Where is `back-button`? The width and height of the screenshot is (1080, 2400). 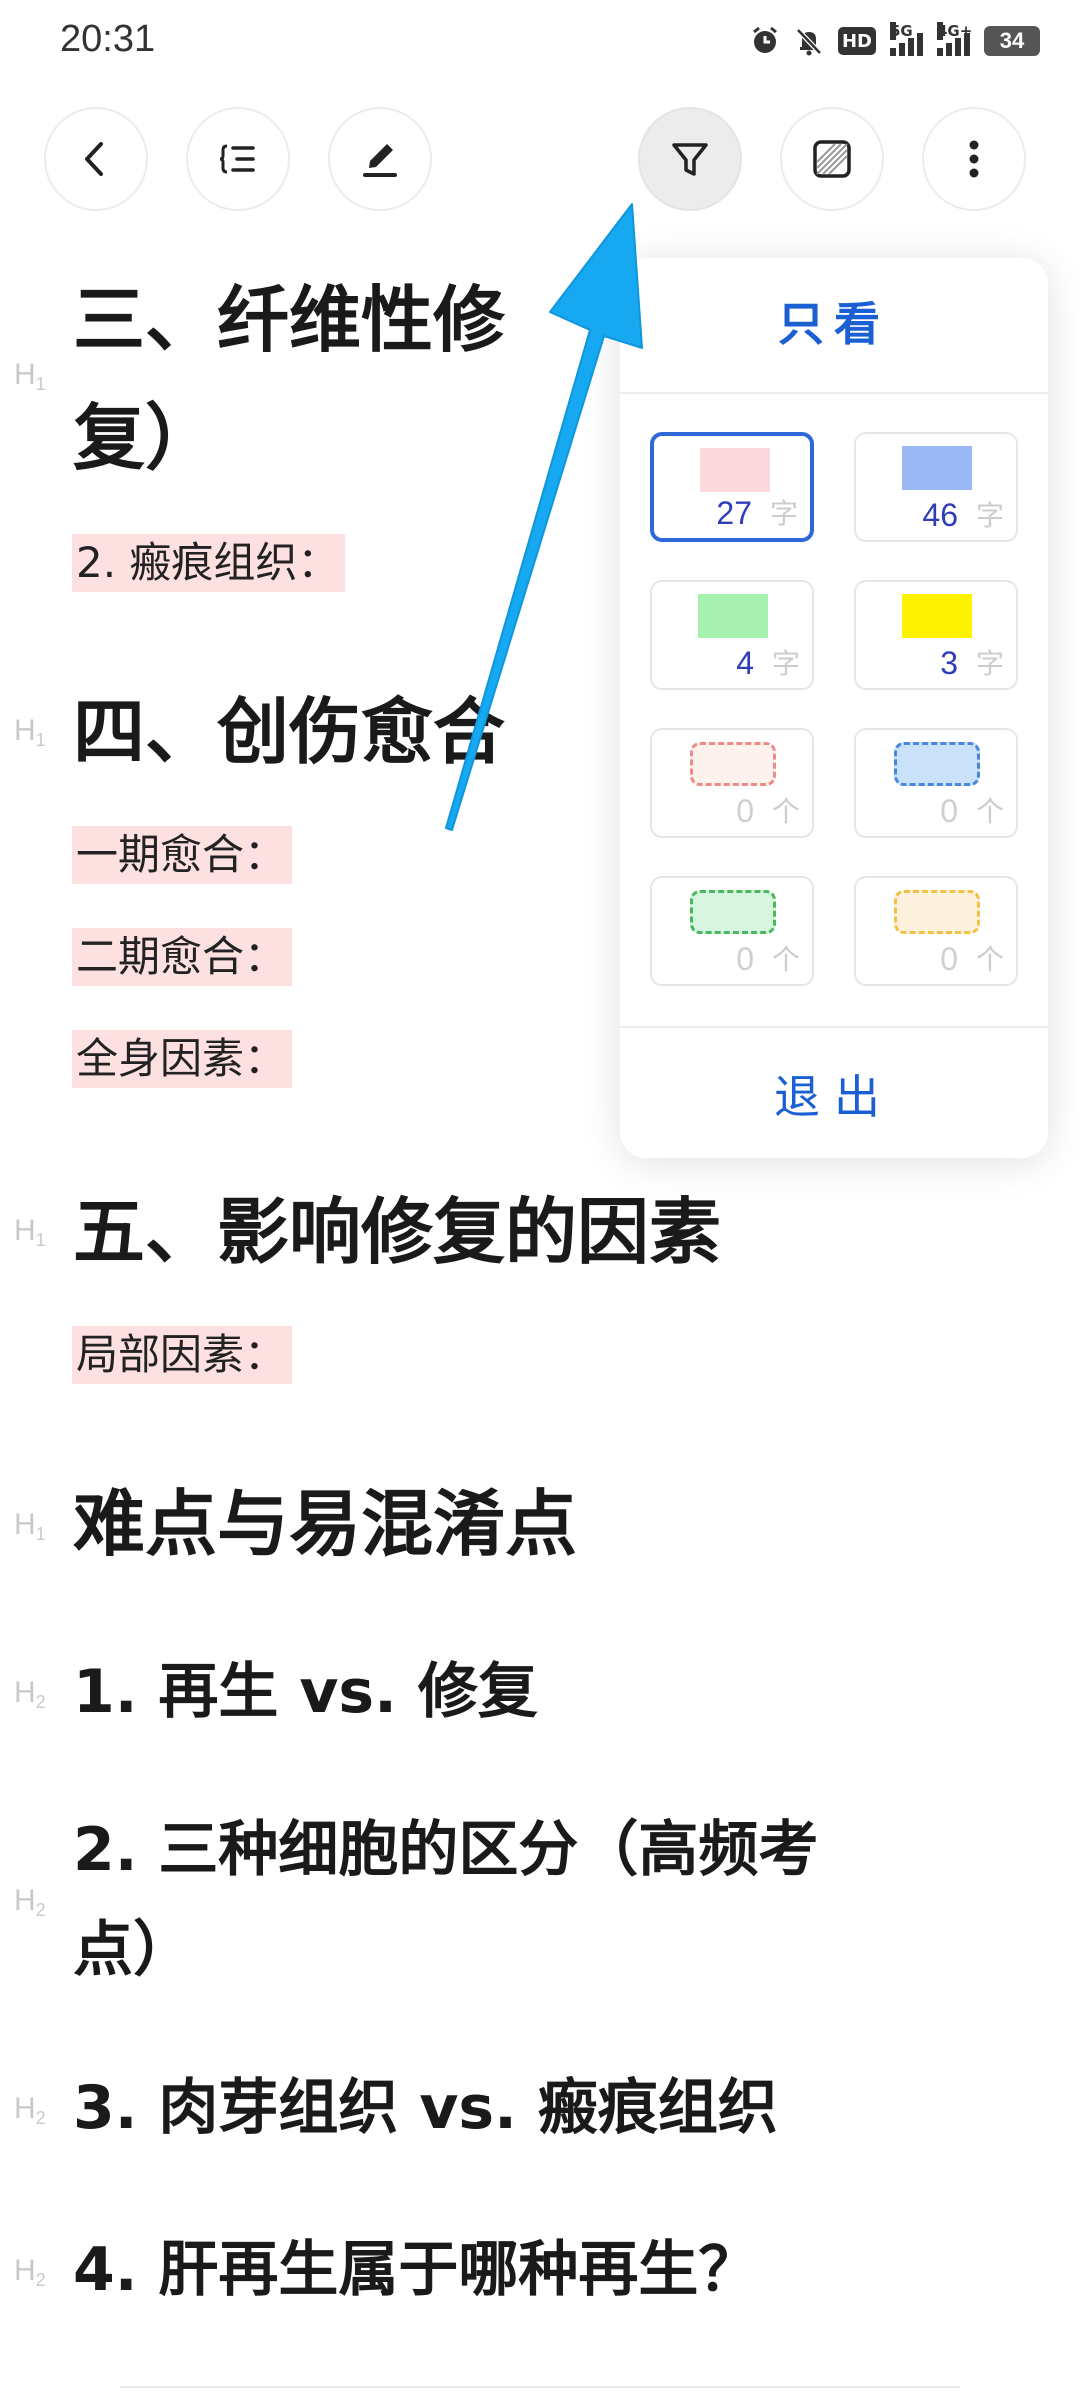
back-button is located at coordinates (96, 159).